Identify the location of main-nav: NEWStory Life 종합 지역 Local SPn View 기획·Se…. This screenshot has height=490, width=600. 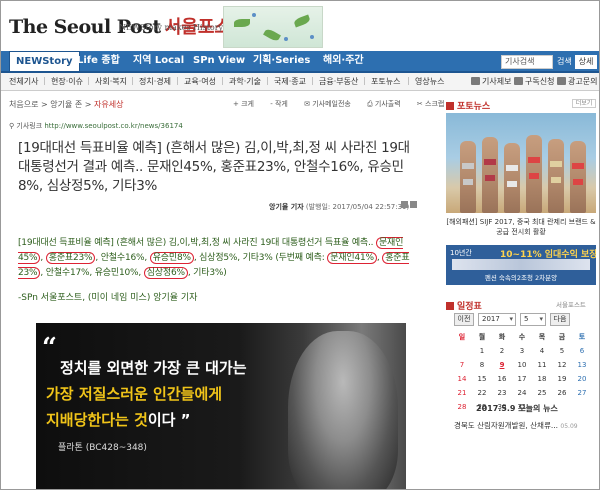
(300, 62).